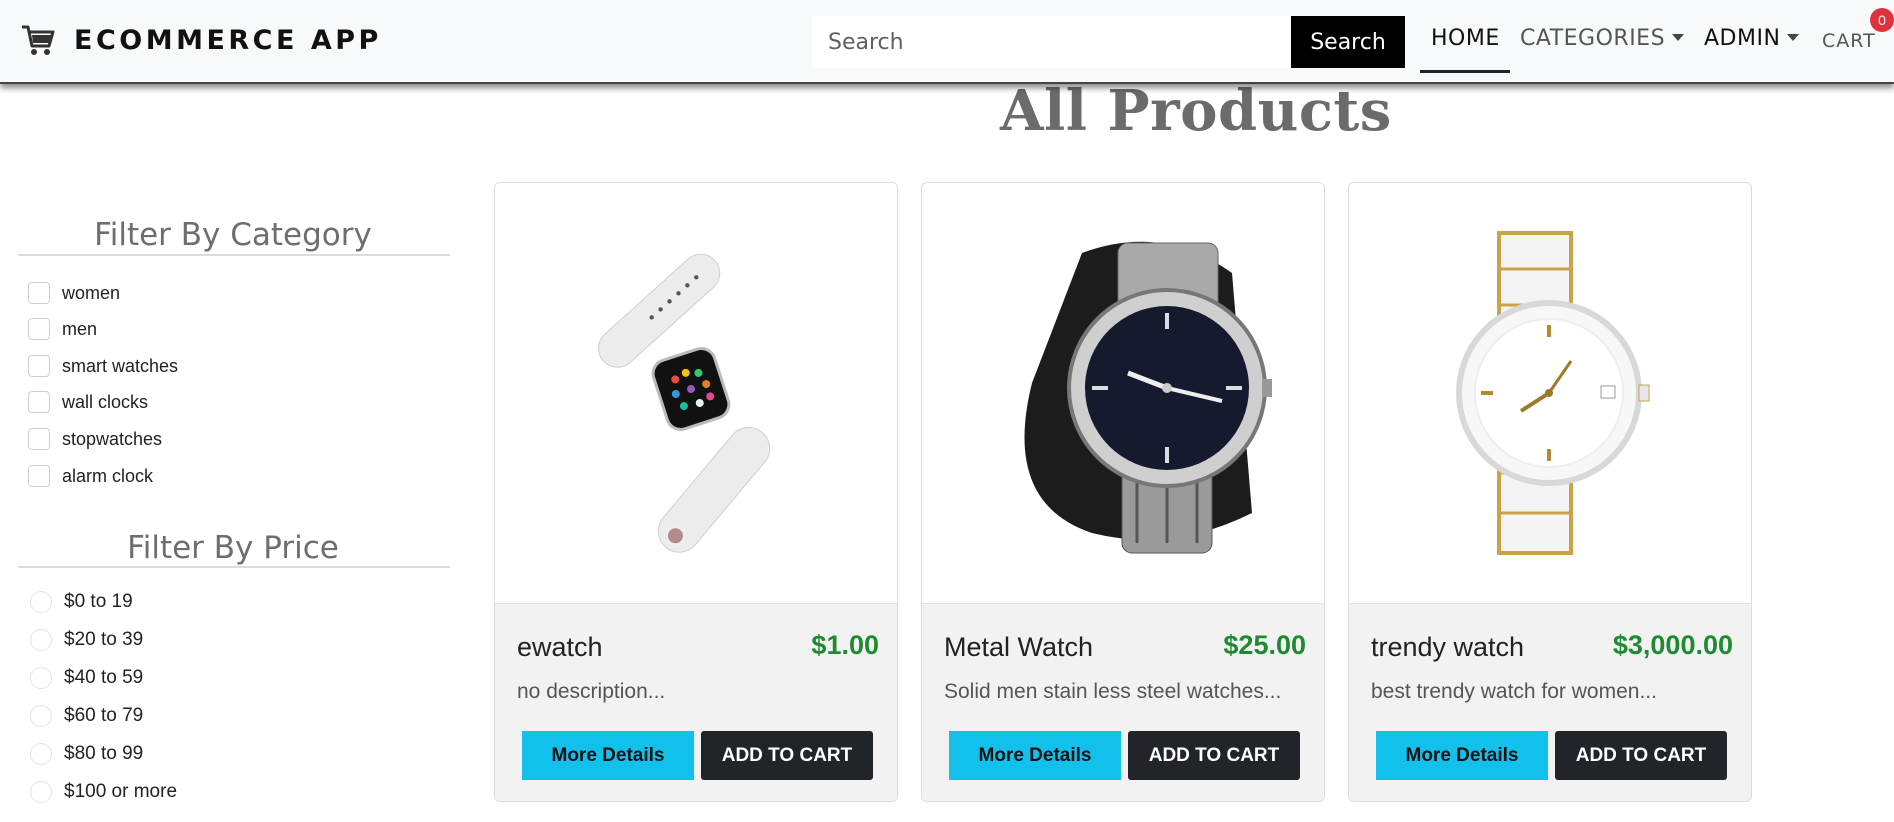 This screenshot has width=1894, height=822. I want to click on price-option: $80 to 99, so click(86, 754).